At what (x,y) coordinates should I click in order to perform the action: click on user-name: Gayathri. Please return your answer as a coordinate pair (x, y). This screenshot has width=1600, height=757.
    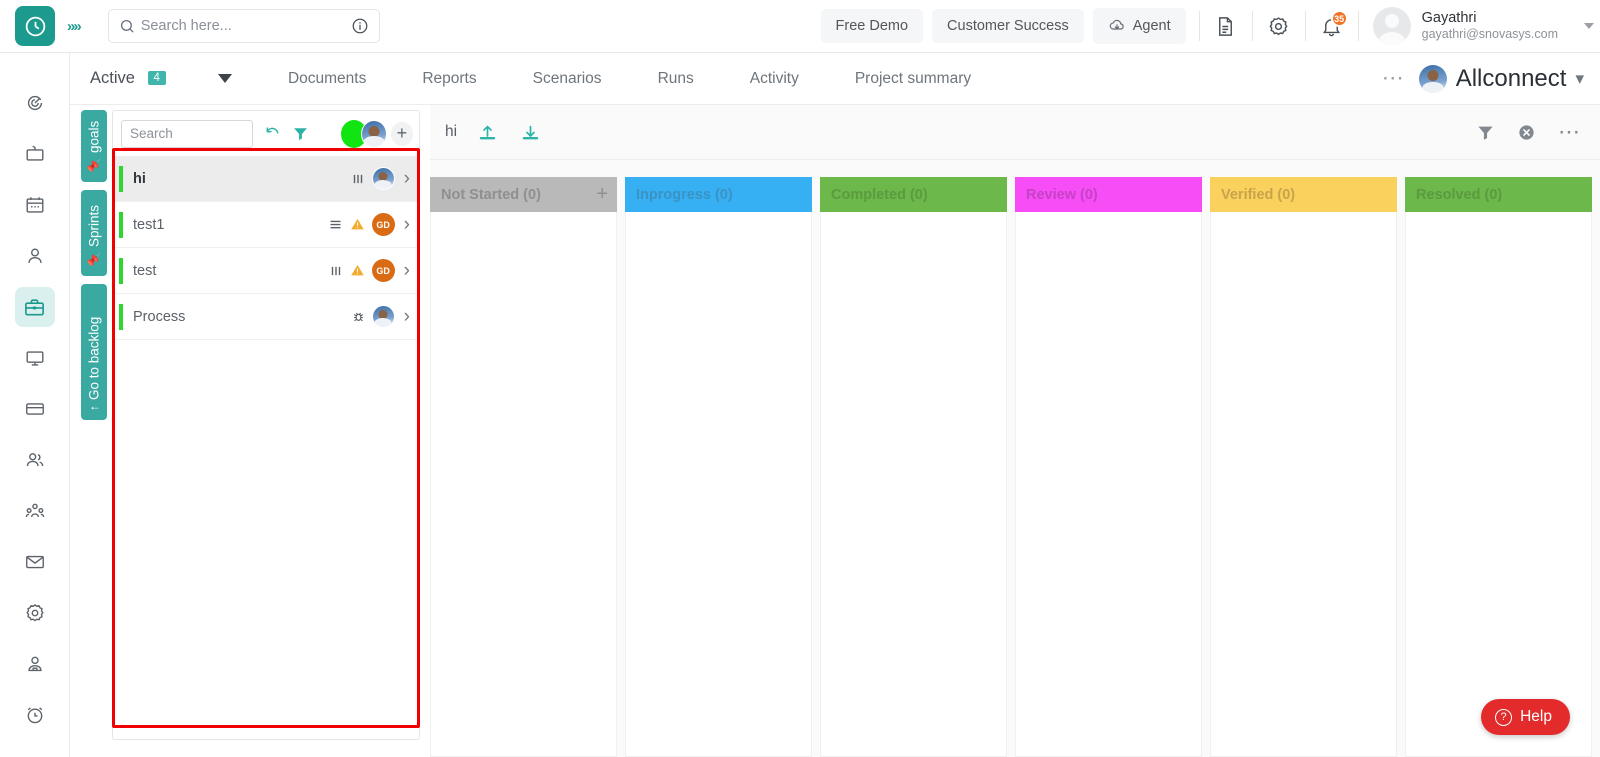
    Looking at the image, I should click on (1449, 18).